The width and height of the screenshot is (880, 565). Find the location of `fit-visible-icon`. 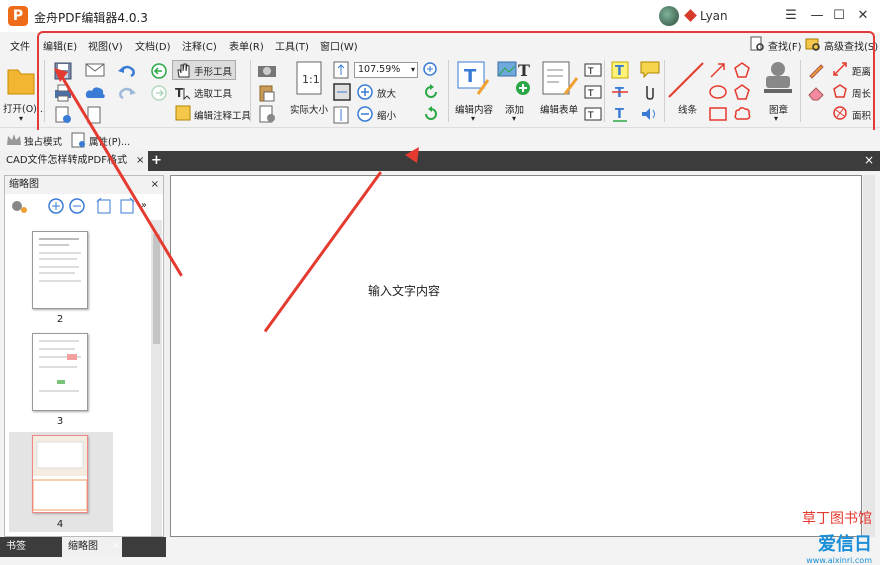

fit-visible-icon is located at coordinates (341, 115).